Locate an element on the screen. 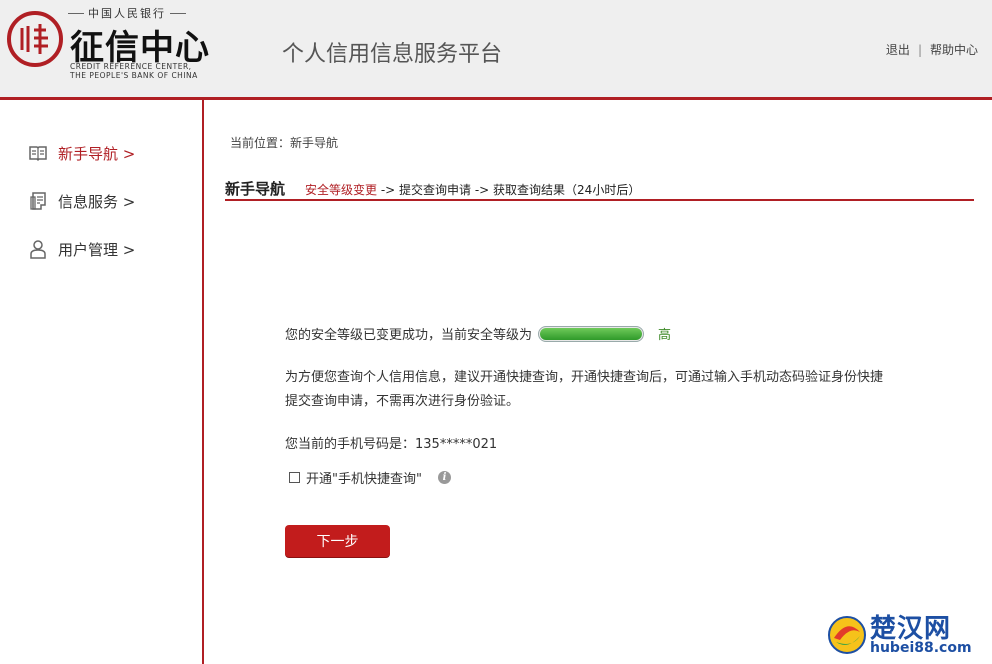 This screenshot has height=664, width=992. sidebar-item-user-management: 用户管理 > is located at coordinates (81, 249).